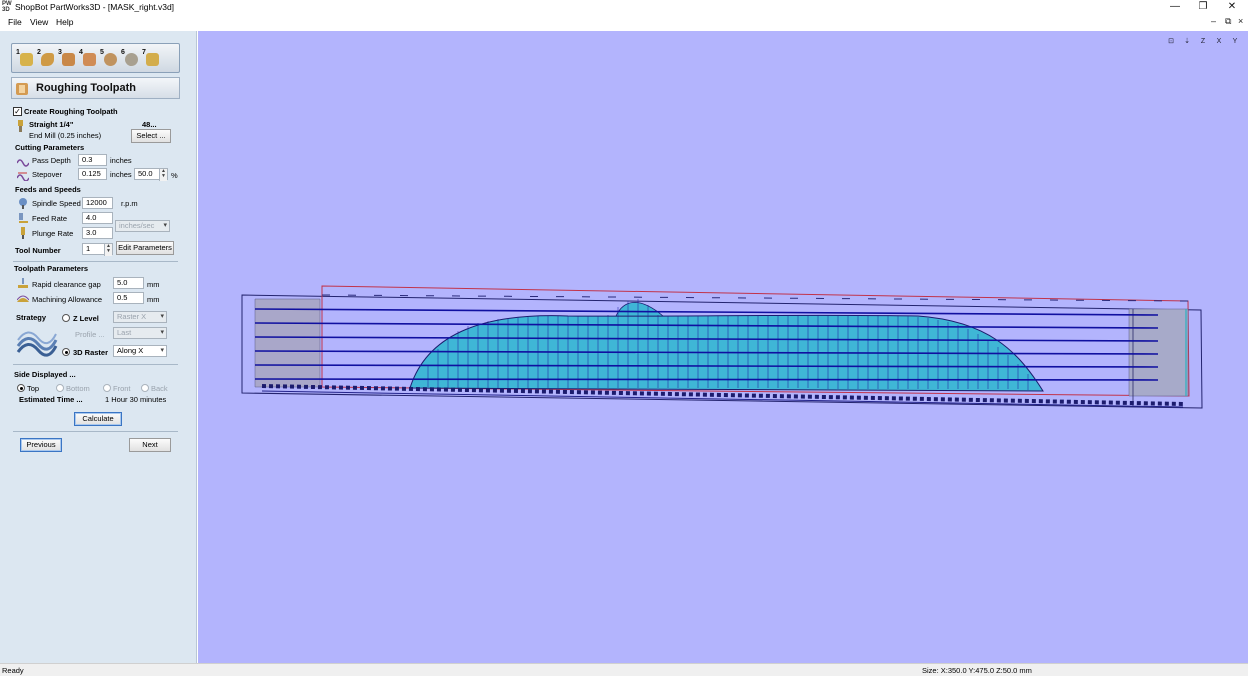  Describe the element at coordinates (91, 352) in the screenshot. I see `3d-raster-label: 3D Raster` at that location.